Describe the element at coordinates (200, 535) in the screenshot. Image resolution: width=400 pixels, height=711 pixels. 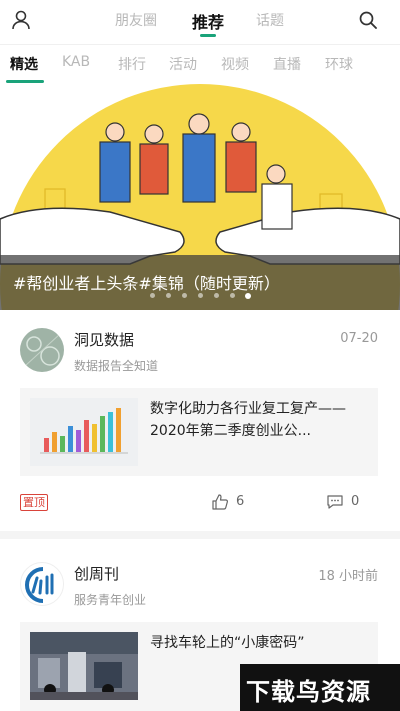
I see `section-divider` at that location.